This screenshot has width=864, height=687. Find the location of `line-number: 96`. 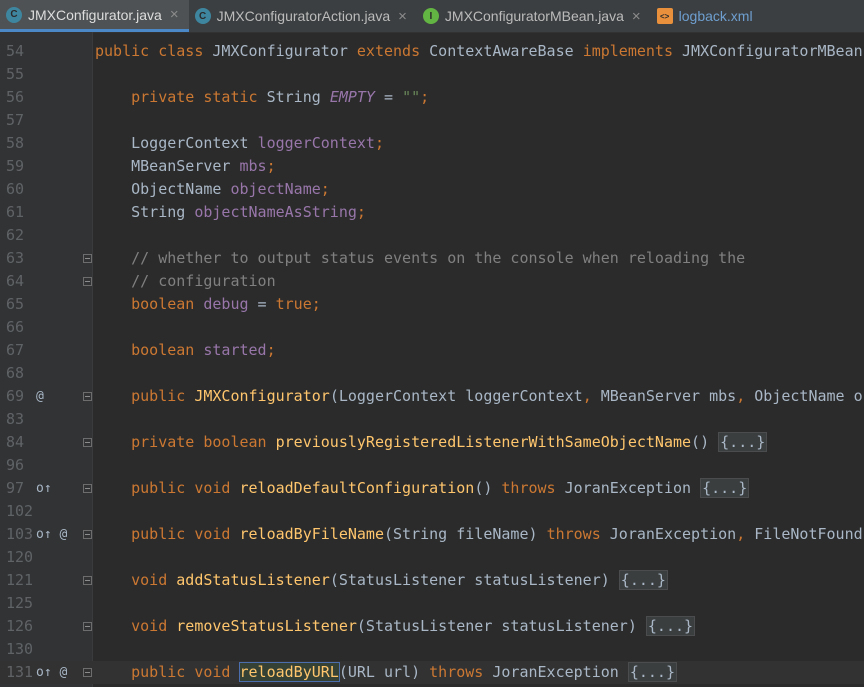

line-number: 96 is located at coordinates (15, 465).